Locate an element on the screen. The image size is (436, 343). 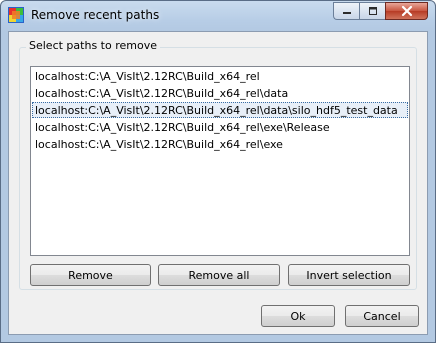
remove-button: Remove is located at coordinates (90, 275).